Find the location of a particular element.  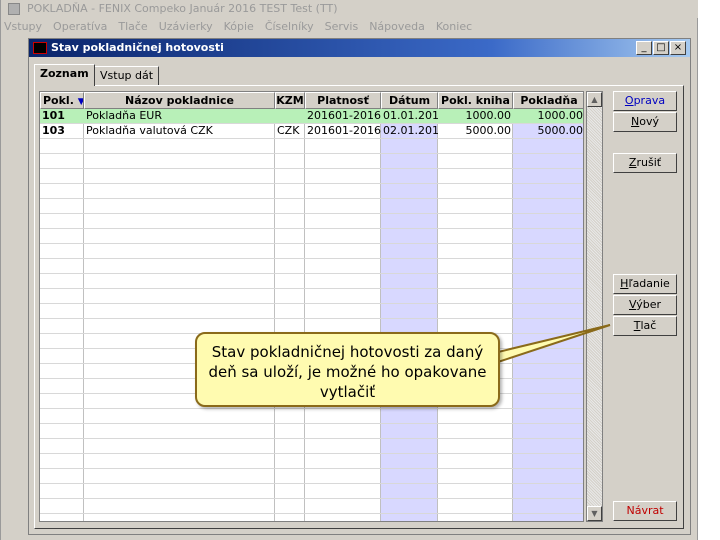

minimize-button: _ is located at coordinates (644, 48).